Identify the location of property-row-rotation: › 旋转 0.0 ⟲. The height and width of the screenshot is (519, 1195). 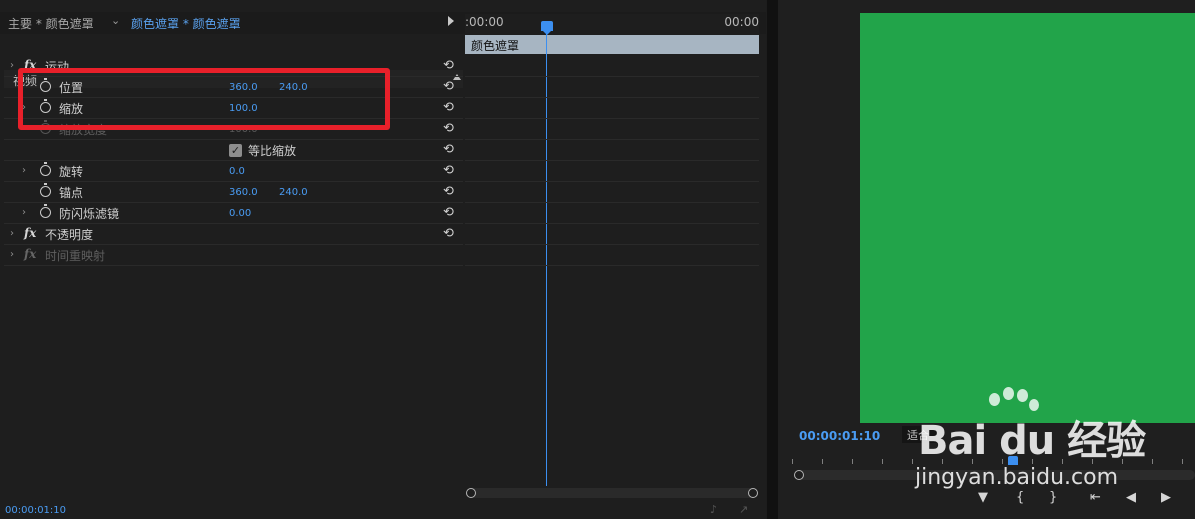
(231, 171).